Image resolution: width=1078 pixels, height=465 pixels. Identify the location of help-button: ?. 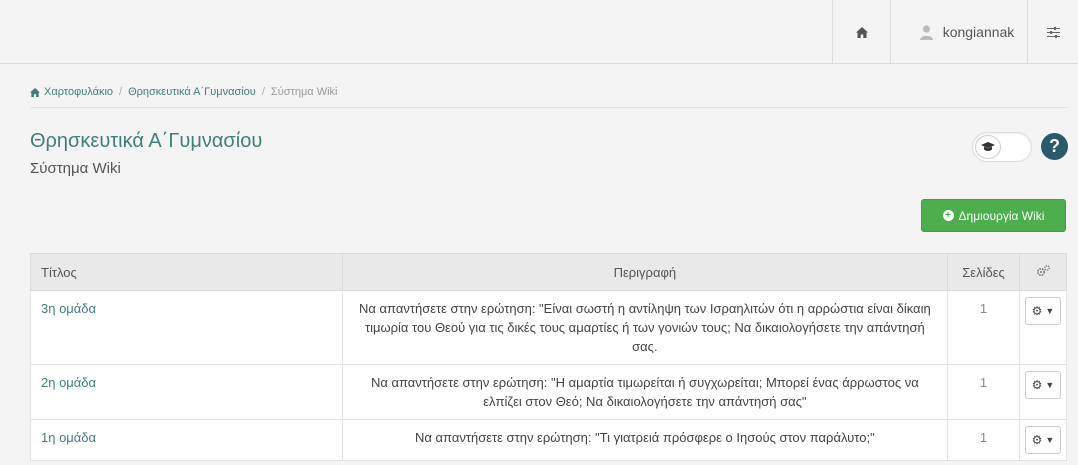
(1054, 146).